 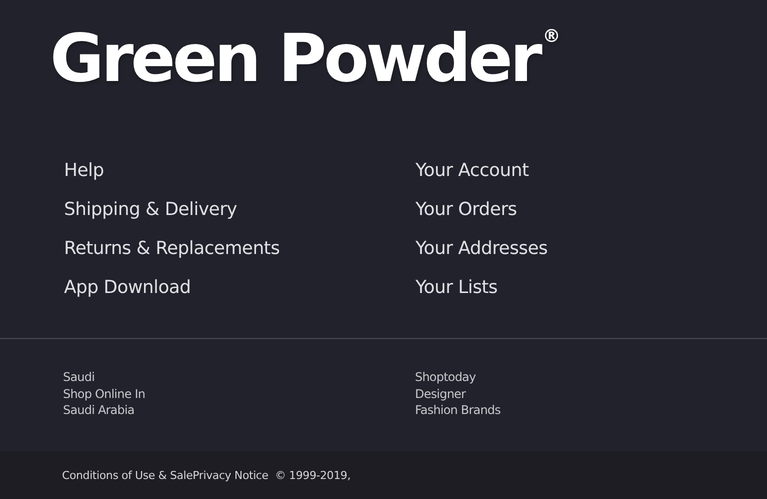 What do you see at coordinates (79, 377) in the screenshot?
I see `region-text: Saudi` at bounding box center [79, 377].